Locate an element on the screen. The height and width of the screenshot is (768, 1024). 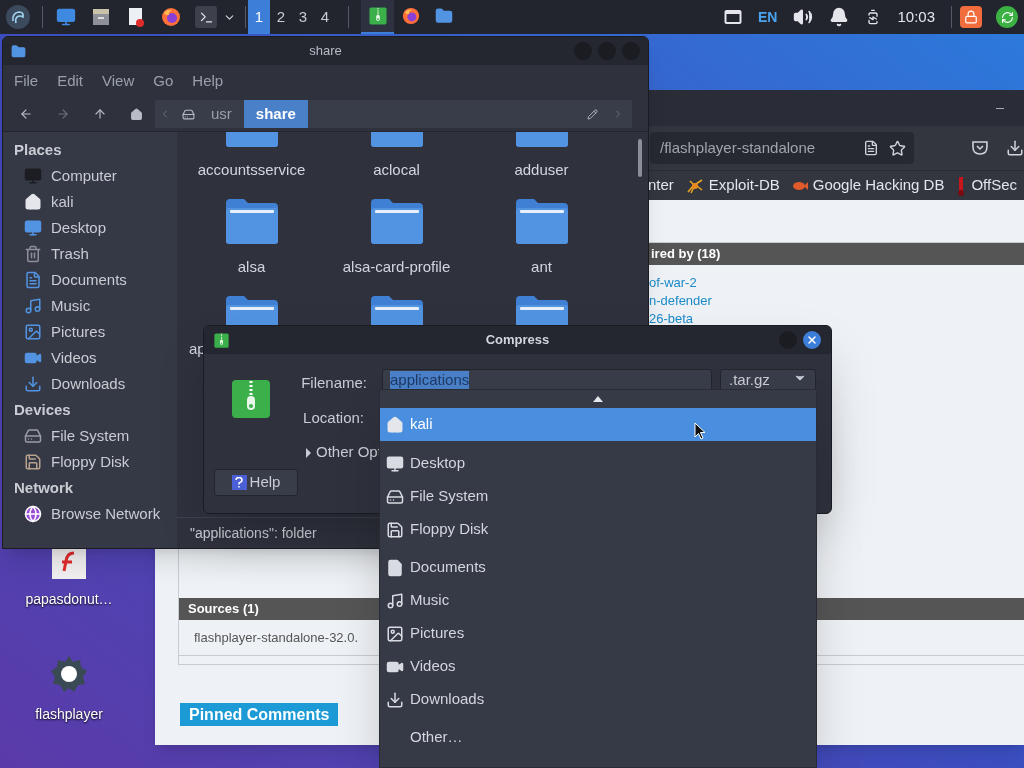
file-name: adduser is located at coordinates (541, 170).